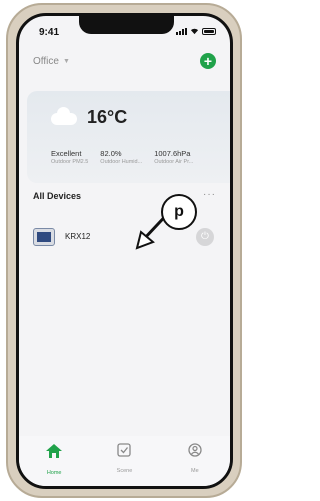 This screenshot has height=501, width=320. I want to click on tab-home: Home, so click(54, 461).